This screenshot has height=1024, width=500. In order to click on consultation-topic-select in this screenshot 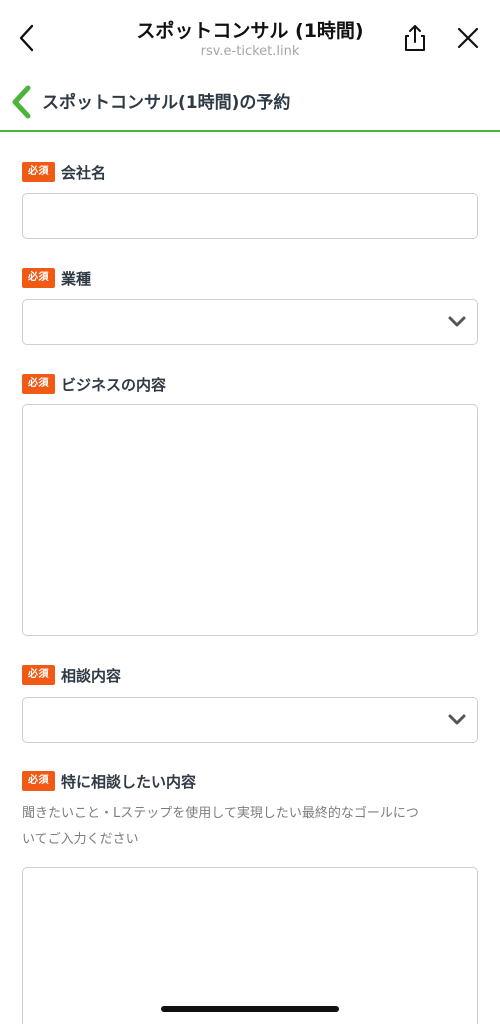, I will do `click(250, 720)`.